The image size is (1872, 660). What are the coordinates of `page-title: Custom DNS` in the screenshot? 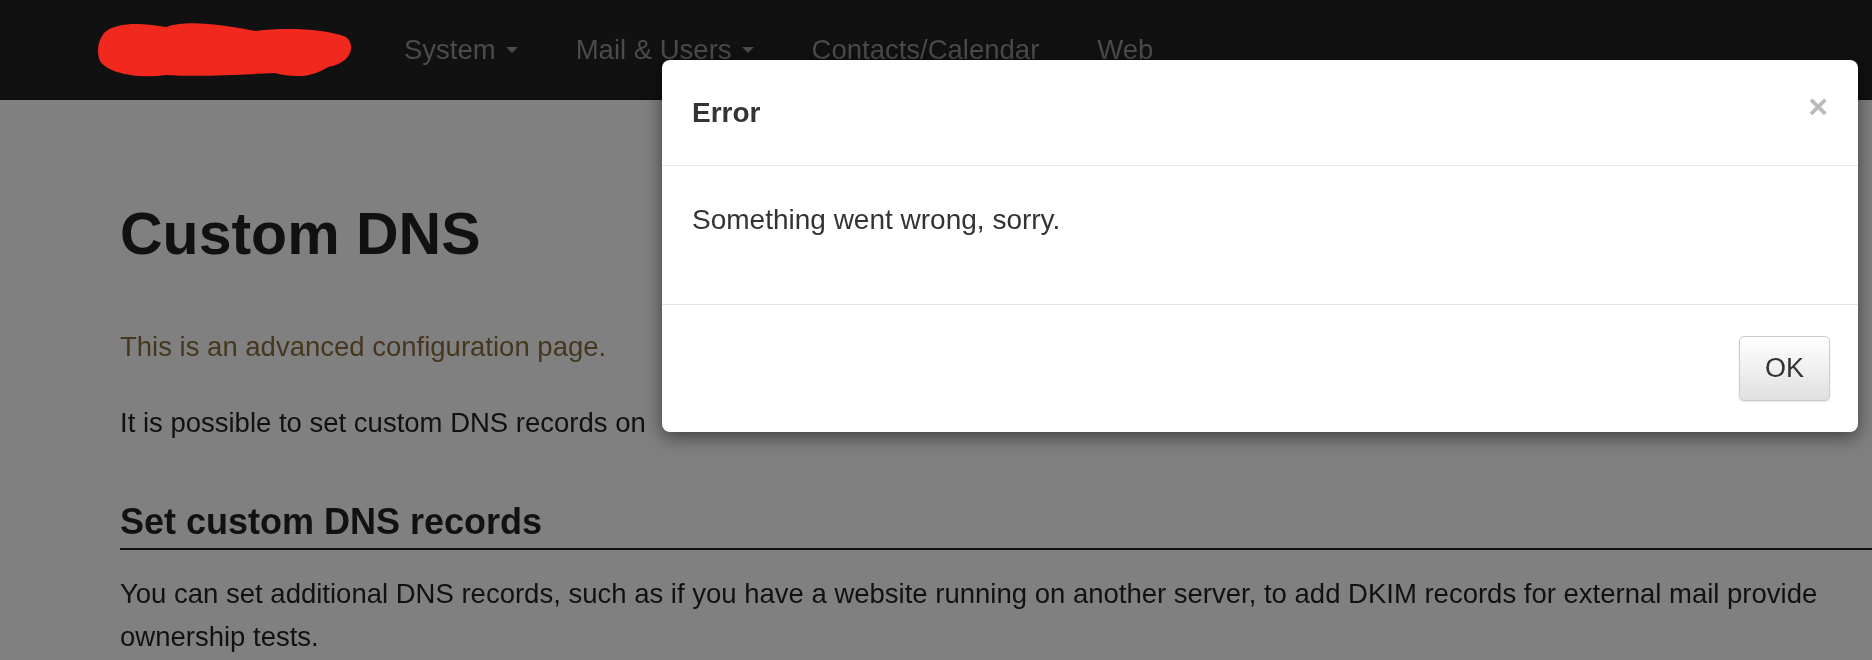 It's located at (300, 234).